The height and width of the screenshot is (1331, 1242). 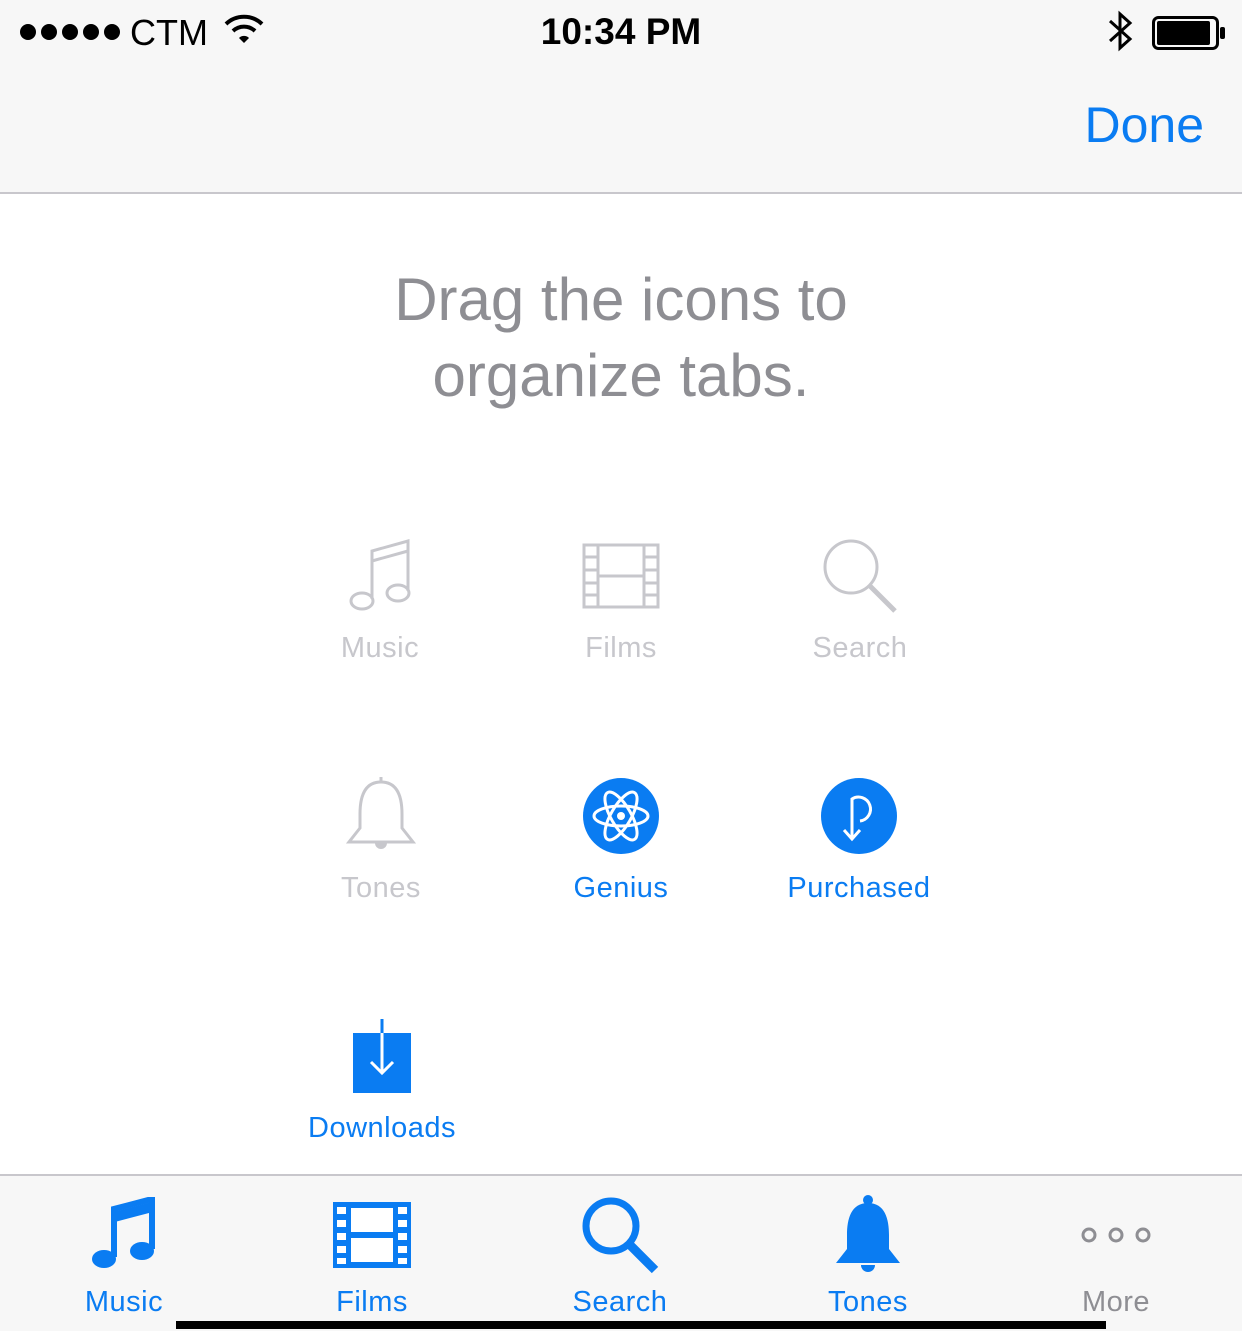 What do you see at coordinates (380, 648) in the screenshot?
I see `grid-item-label: Music` at bounding box center [380, 648].